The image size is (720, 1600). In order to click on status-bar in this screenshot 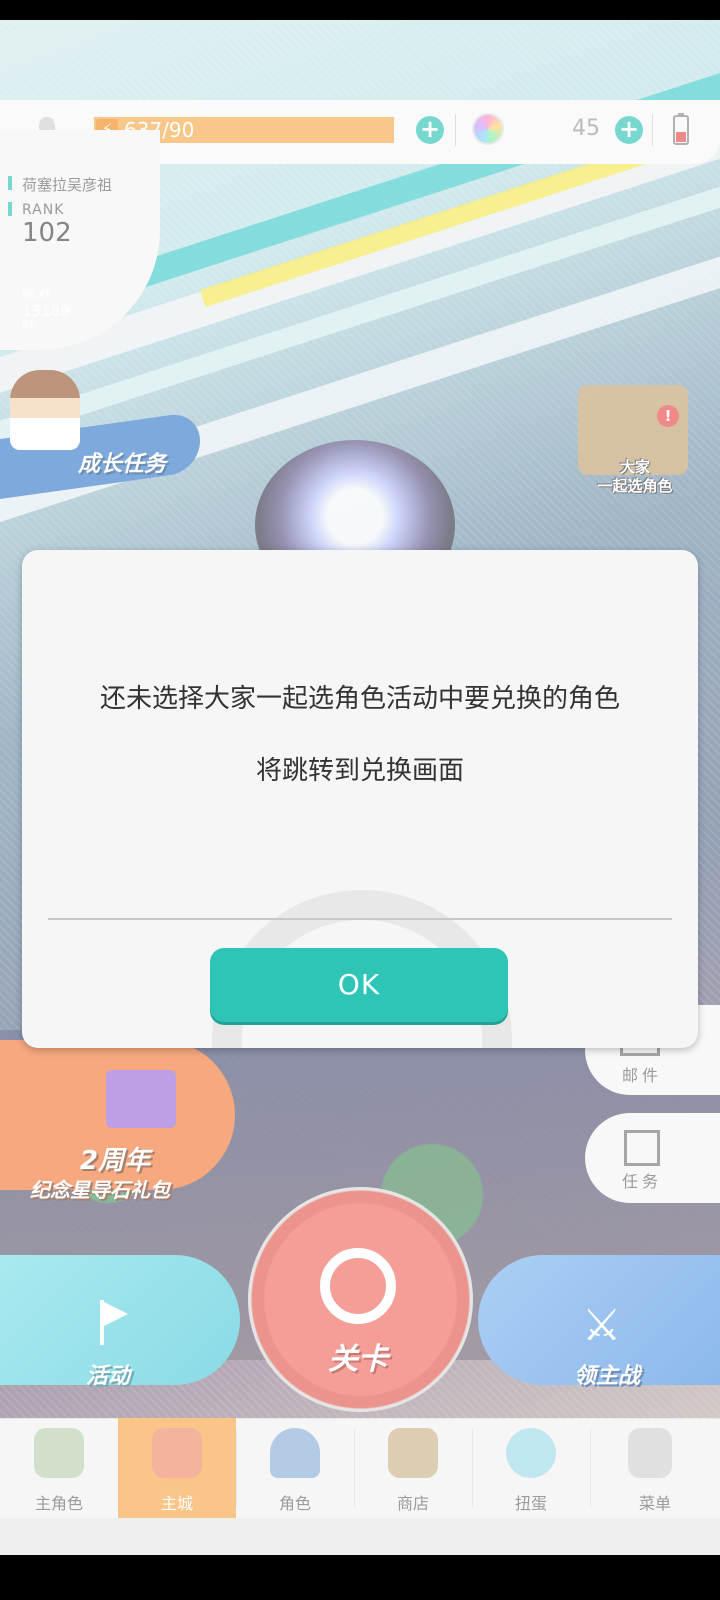, I will do `click(360, 10)`.